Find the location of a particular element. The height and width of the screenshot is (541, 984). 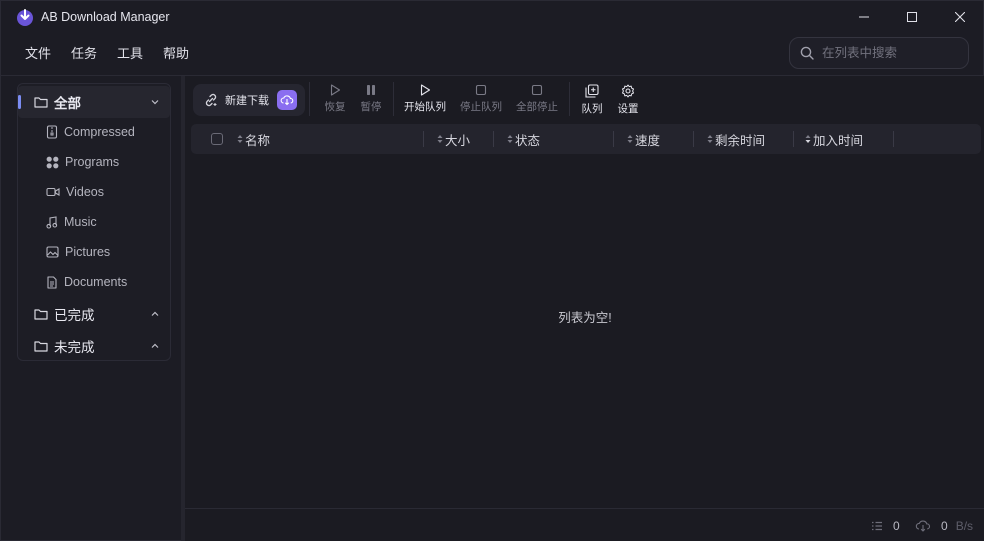

settings-label: 设置 is located at coordinates (628, 109).